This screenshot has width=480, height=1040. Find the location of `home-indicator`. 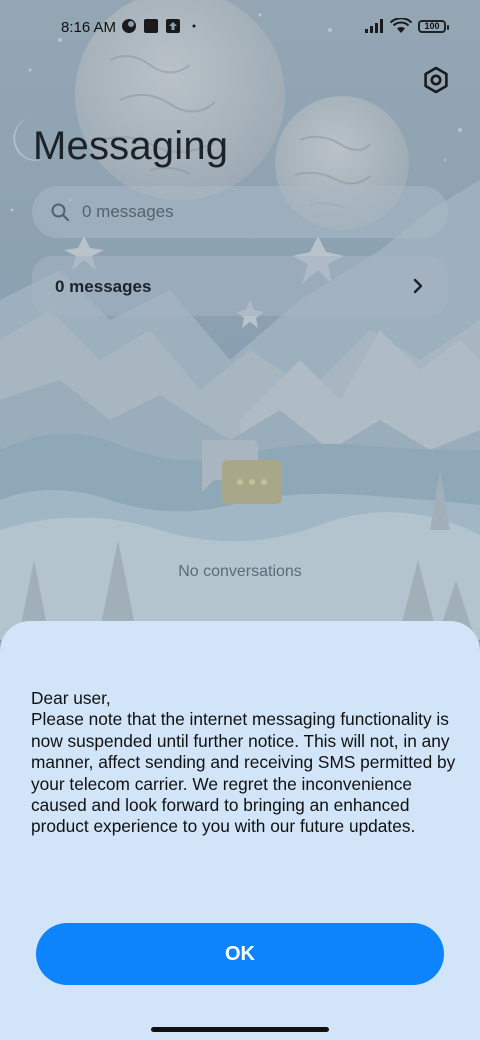

home-indicator is located at coordinates (240, 1029).